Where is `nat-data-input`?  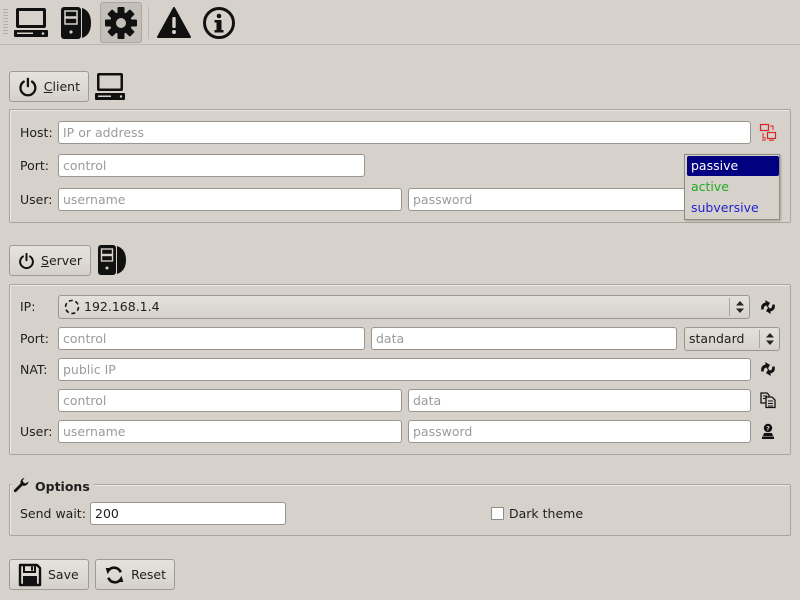
nat-data-input is located at coordinates (579, 400).